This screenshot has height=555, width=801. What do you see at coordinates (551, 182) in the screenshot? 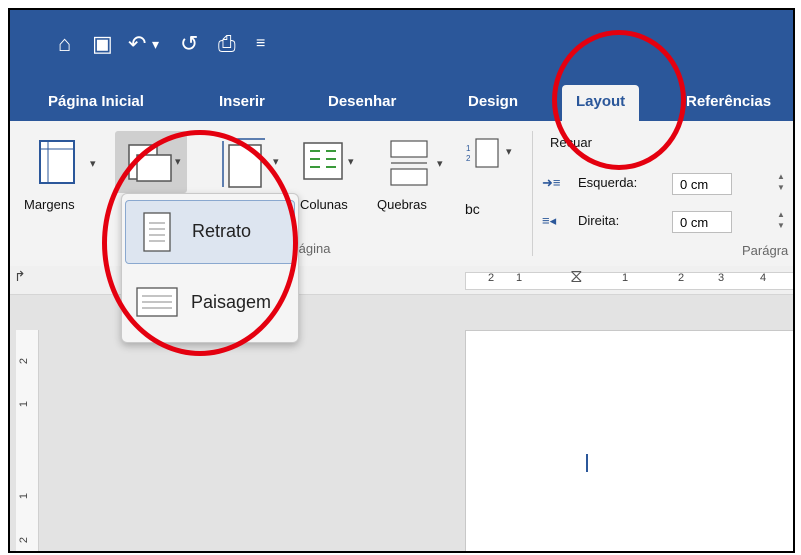
I see `indent-left-icon: ➜≡` at bounding box center [551, 182].